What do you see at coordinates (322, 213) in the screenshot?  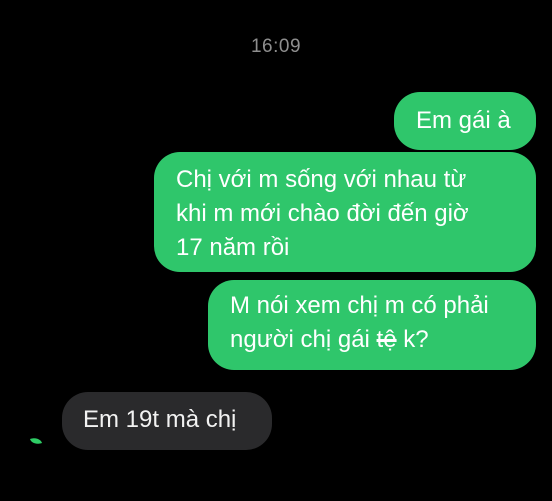 I see `message-line: khi m mới chào đời đến giờ` at bounding box center [322, 213].